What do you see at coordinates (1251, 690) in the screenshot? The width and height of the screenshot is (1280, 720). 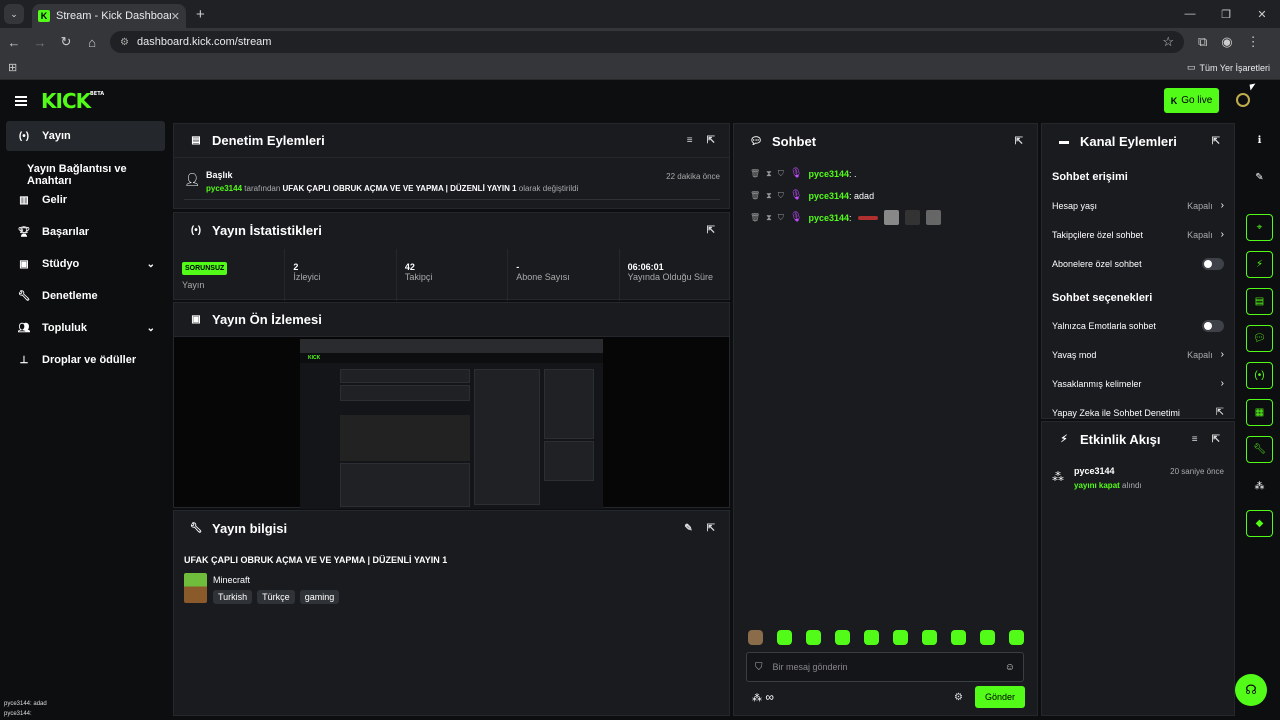 I see `support-chat-button: ☊` at bounding box center [1251, 690].